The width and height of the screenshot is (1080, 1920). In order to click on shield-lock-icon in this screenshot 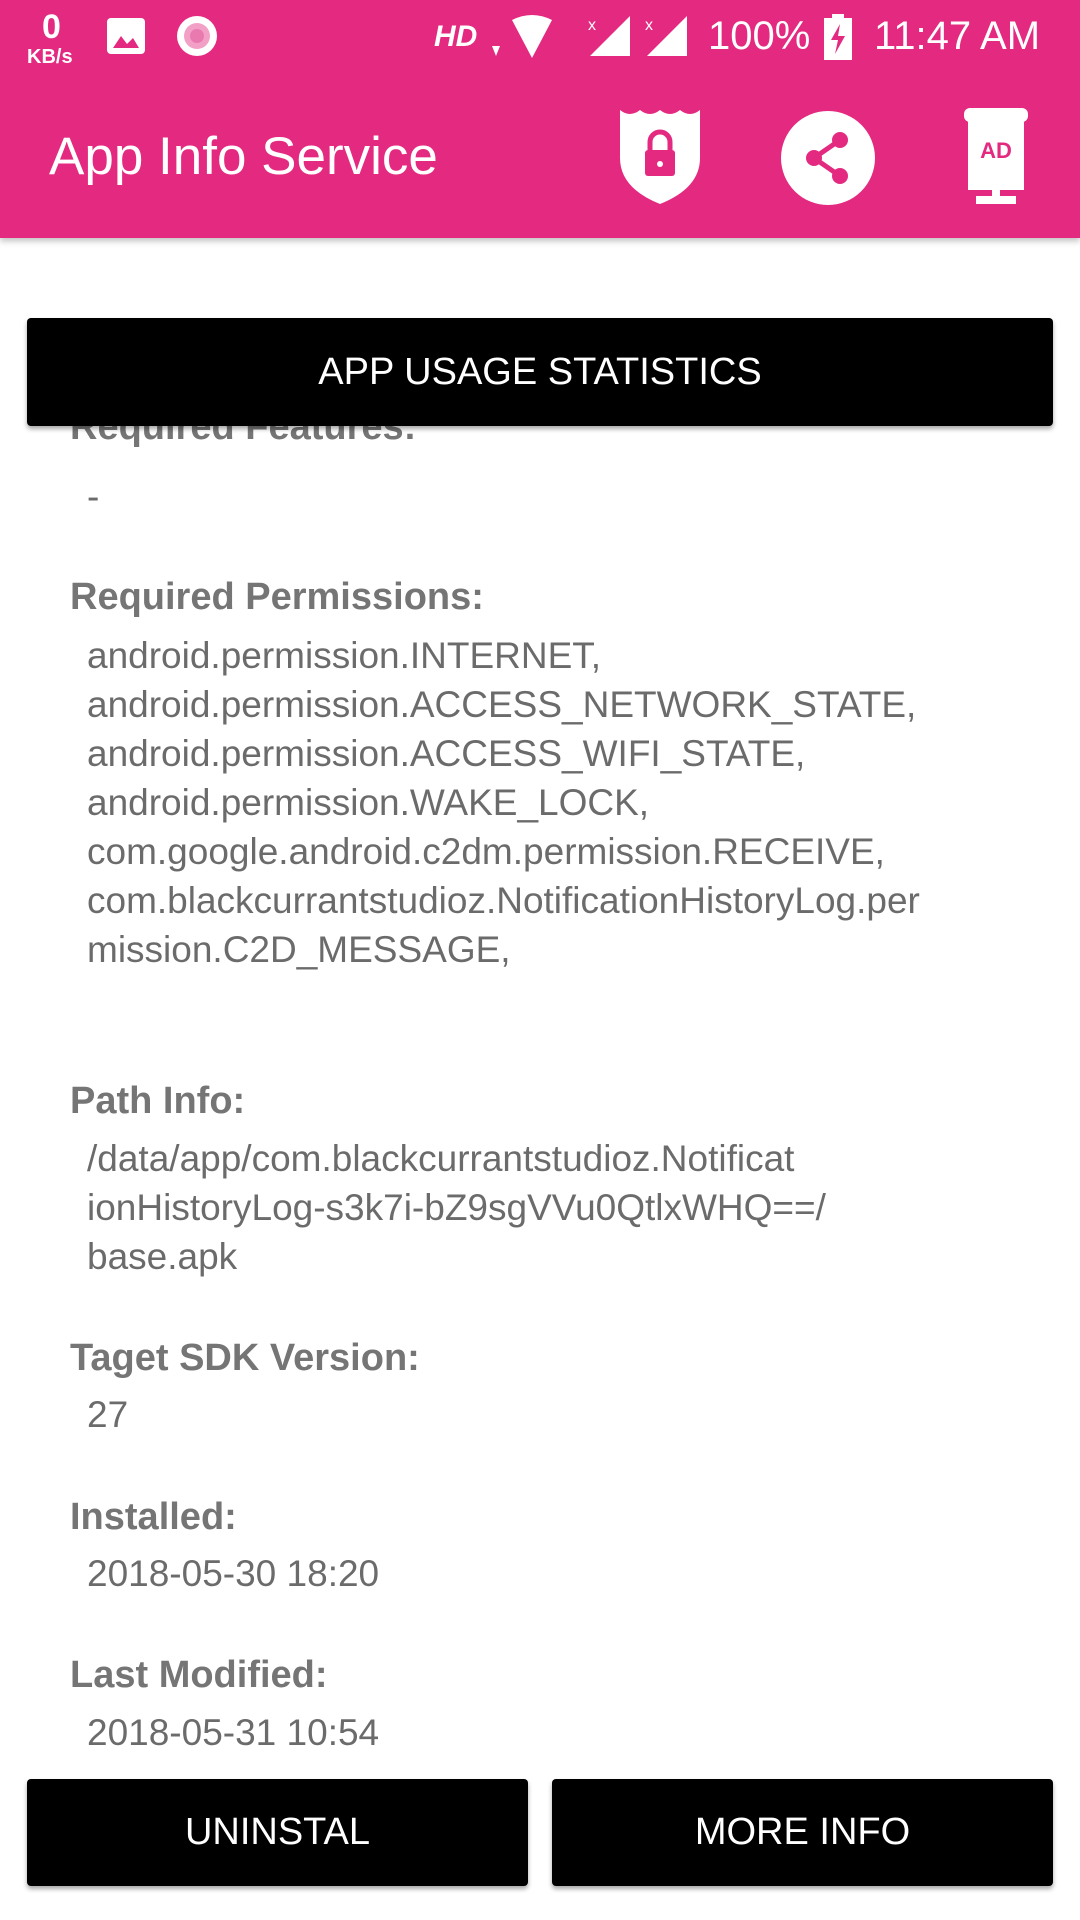, I will do `click(660, 156)`.